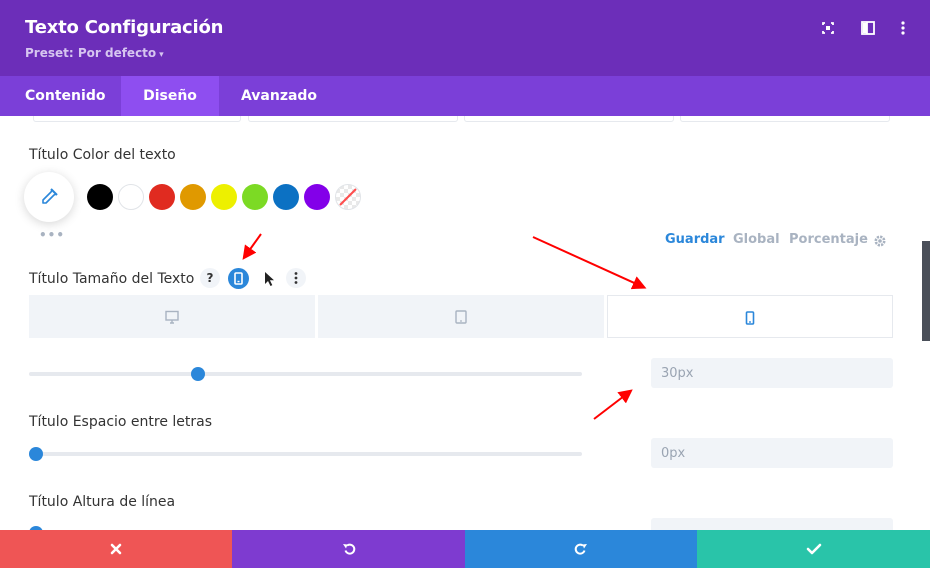  What do you see at coordinates (444, 326) in the screenshot?
I see `annotation-arrows` at bounding box center [444, 326].